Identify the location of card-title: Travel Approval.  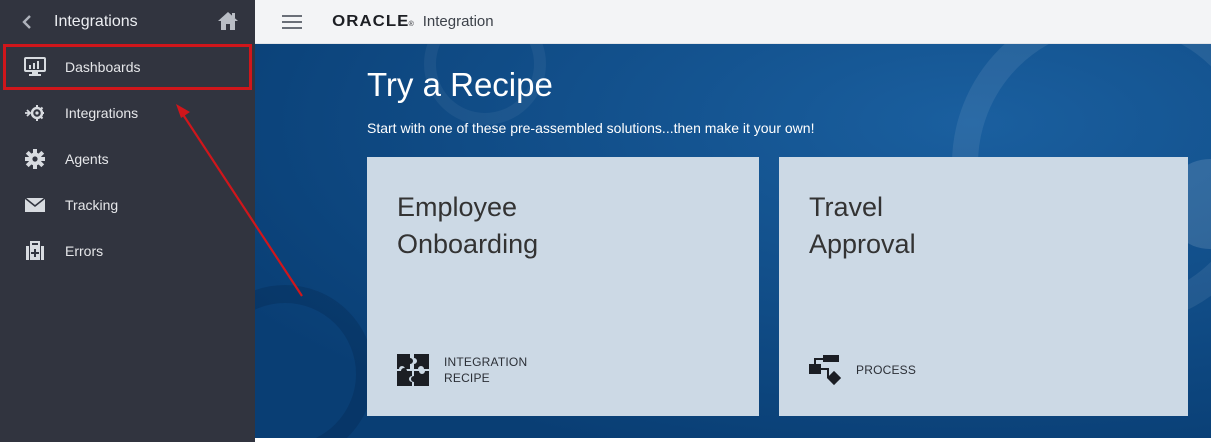
(862, 225).